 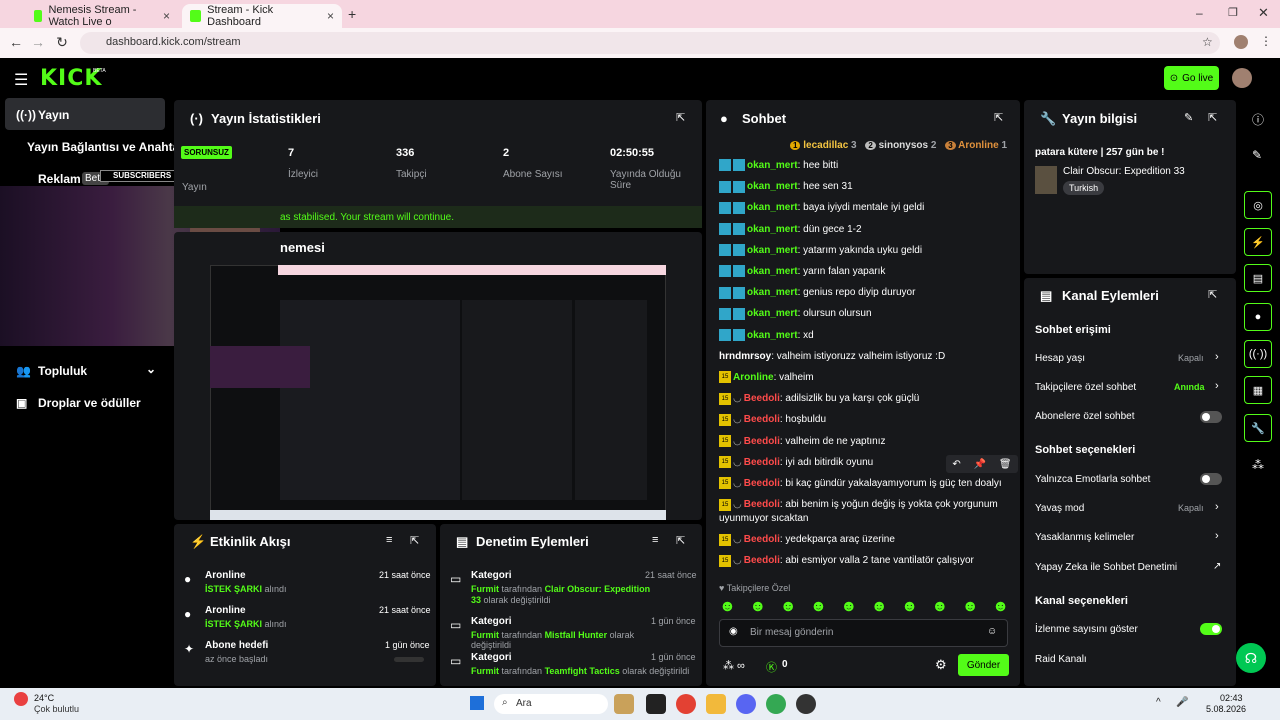 What do you see at coordinates (1005, 464) in the screenshot?
I see `delete-icon: 🗑` at bounding box center [1005, 464].